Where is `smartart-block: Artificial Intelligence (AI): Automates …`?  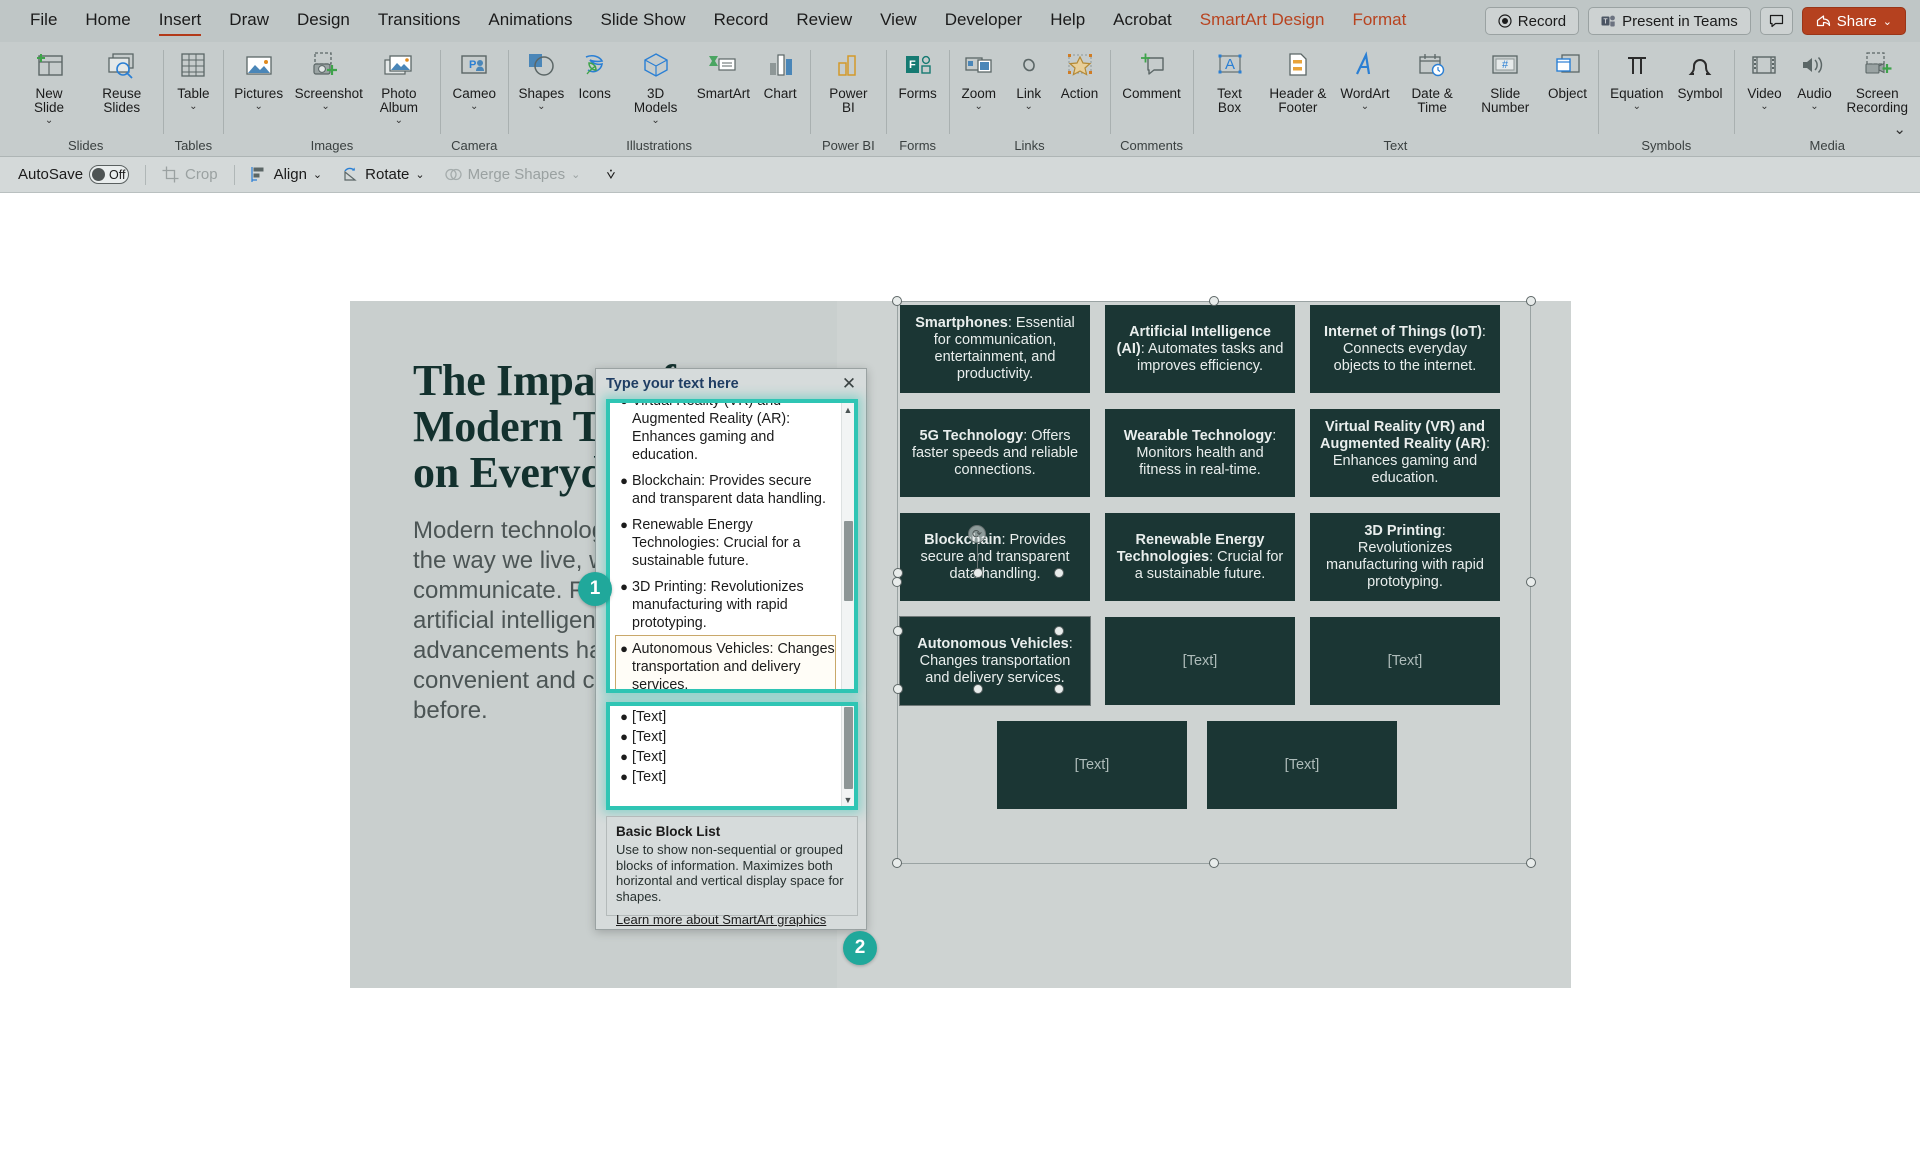 smartart-block: Artificial Intelligence (AI): Automates … is located at coordinates (1200, 349).